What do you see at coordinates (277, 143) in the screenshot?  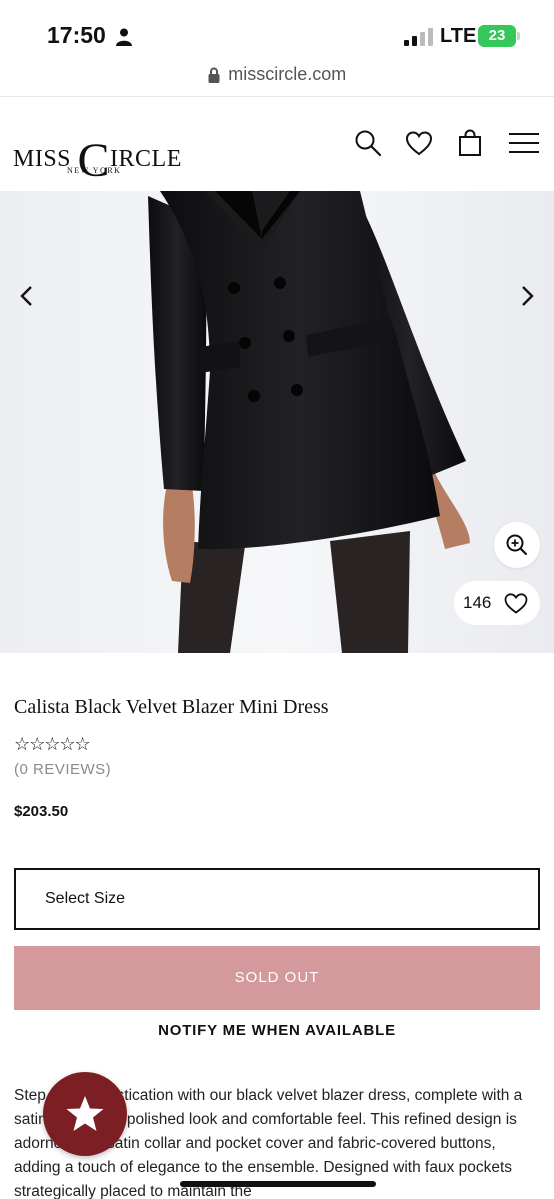 I see `site-header: MISS CIRCLE NEW YORK` at bounding box center [277, 143].